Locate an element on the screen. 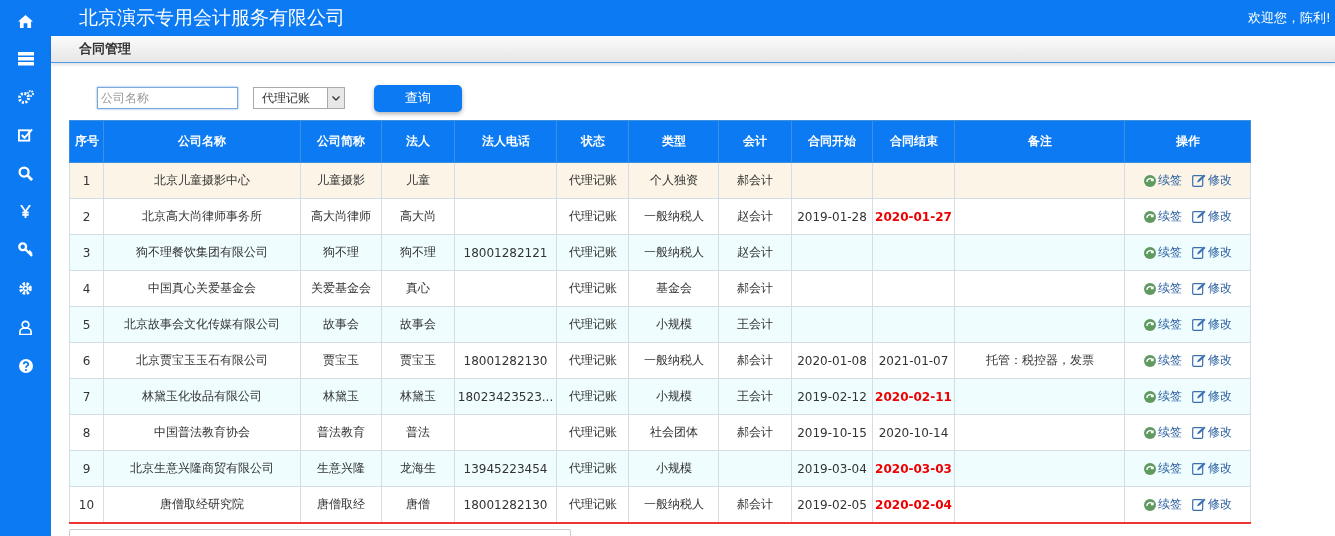 The height and width of the screenshot is (536, 1335). table-row: 4 中国真心关爱基金会 关爱基金会 真心 代理记账 基金会 郝会计 续签 修改 is located at coordinates (660, 288).